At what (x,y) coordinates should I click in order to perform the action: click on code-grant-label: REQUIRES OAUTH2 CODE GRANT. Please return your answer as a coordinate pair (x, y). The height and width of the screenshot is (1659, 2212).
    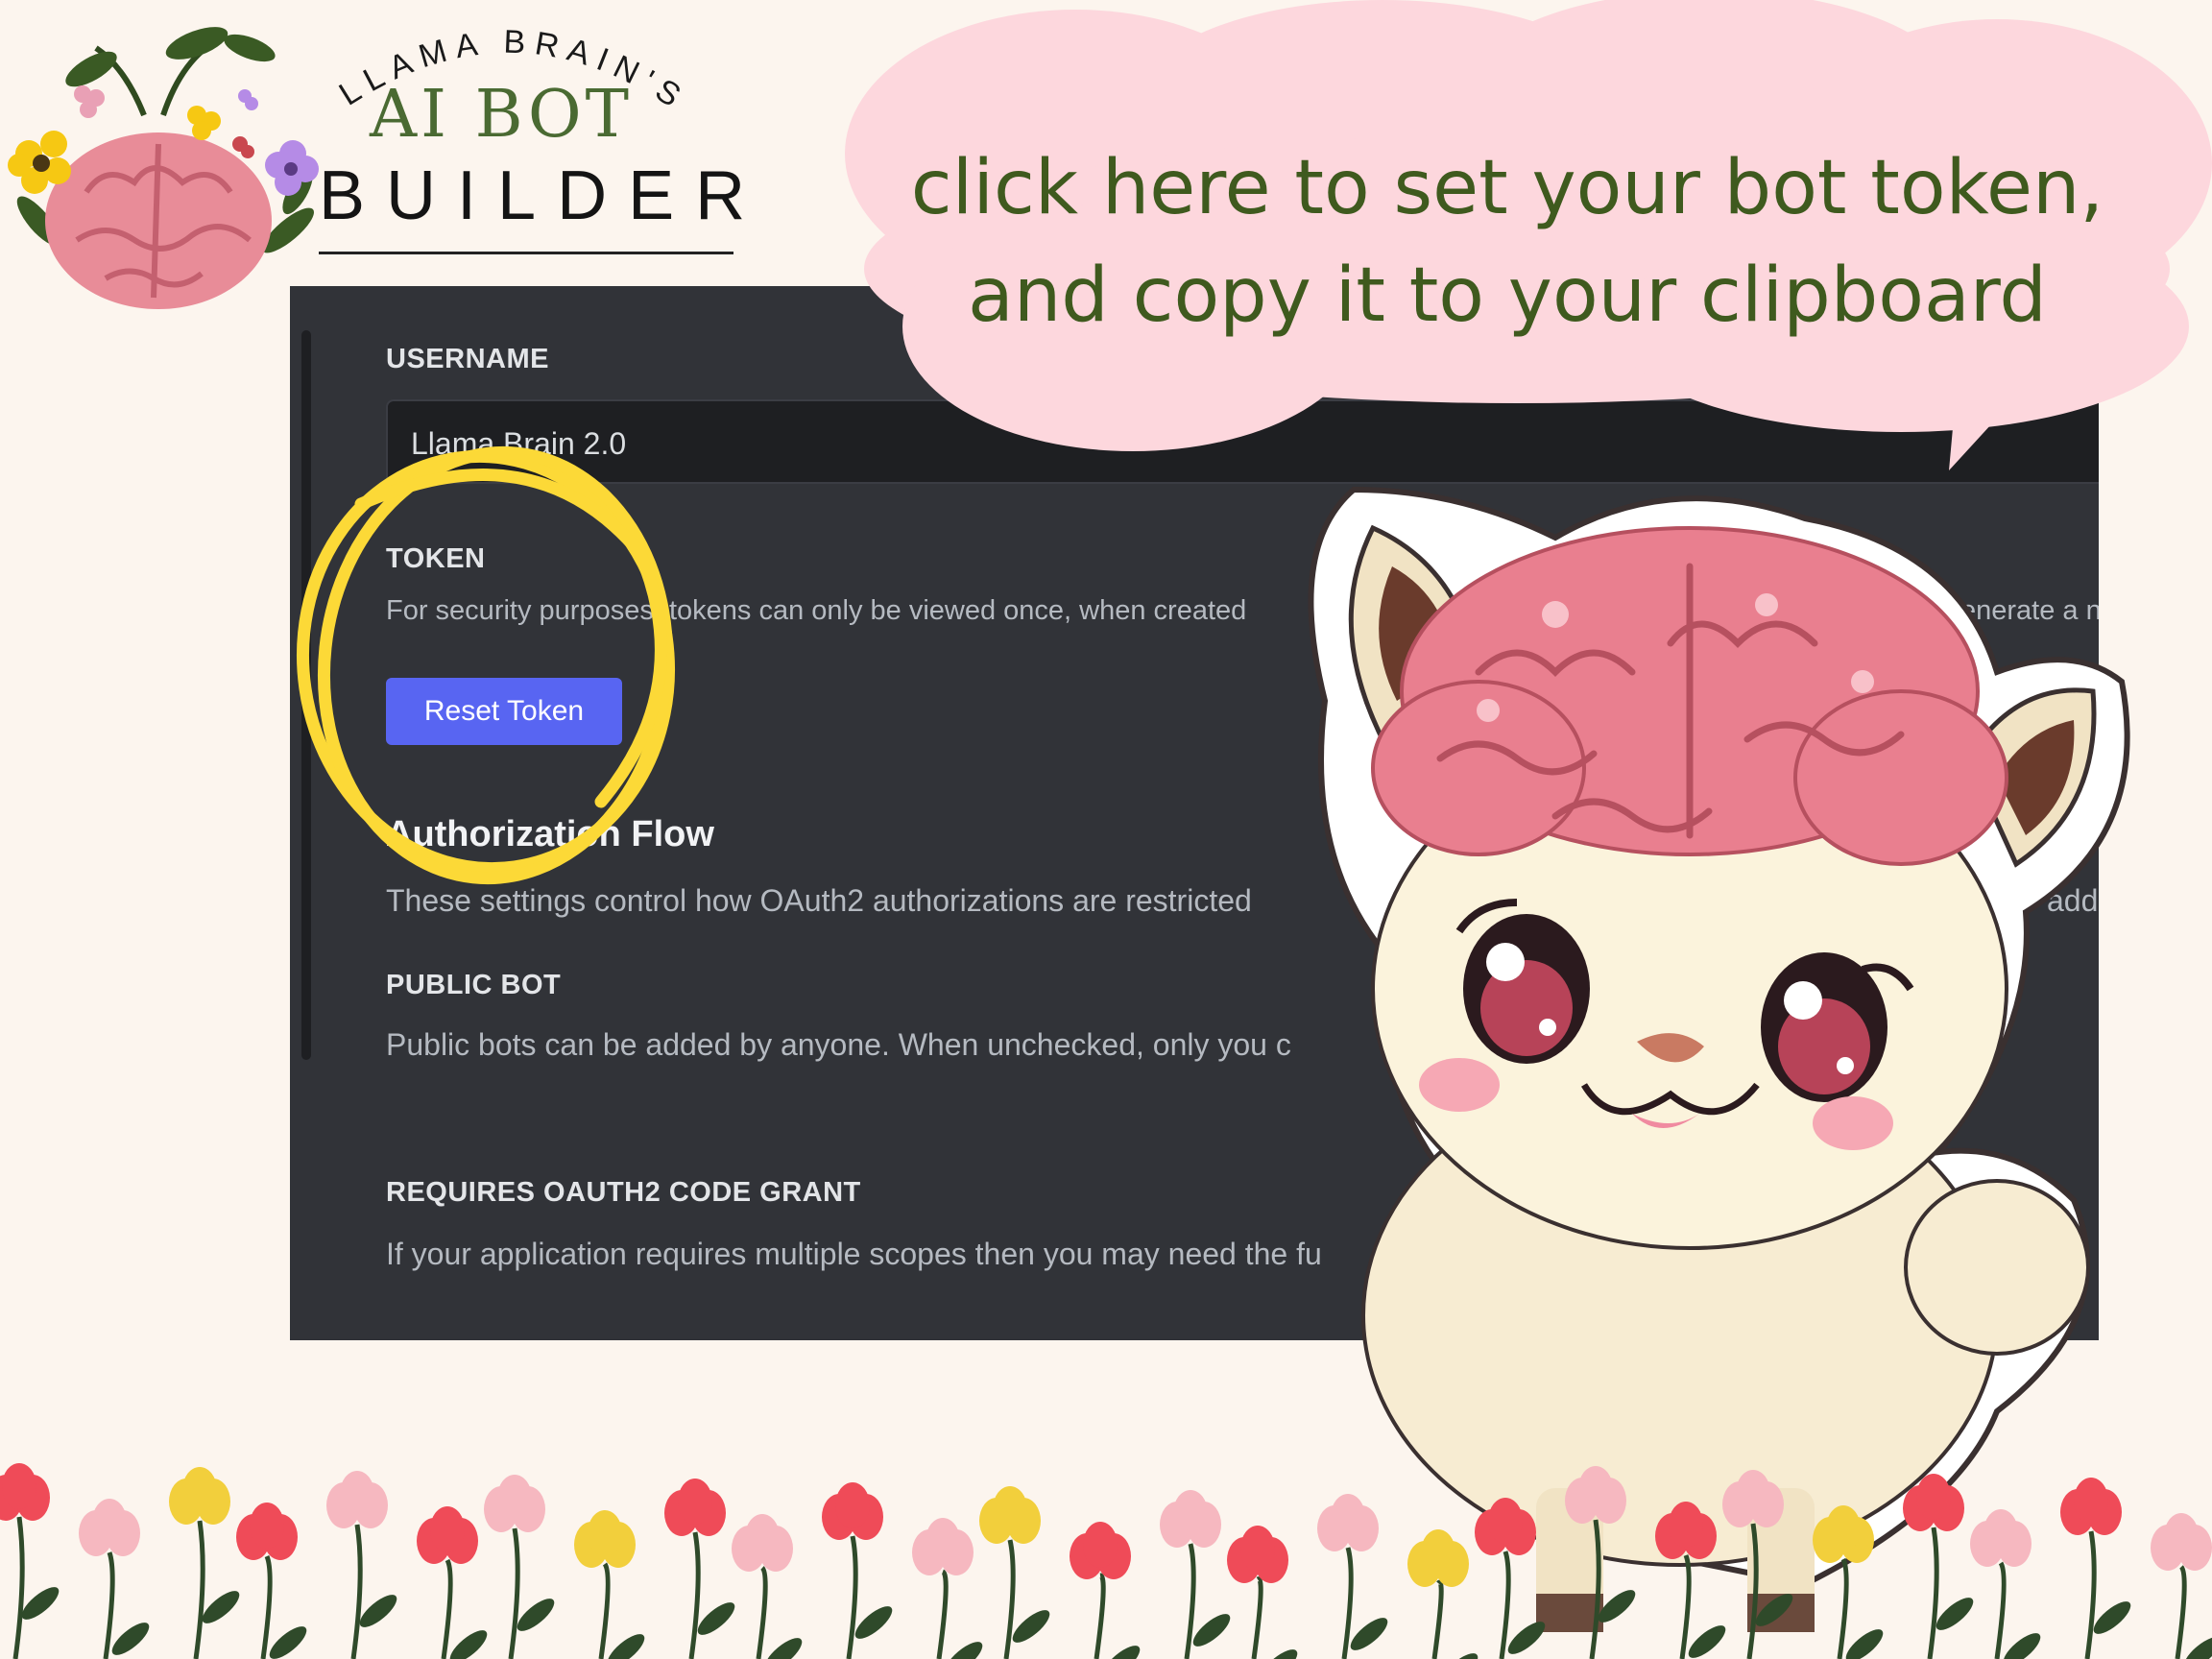
    Looking at the image, I should click on (623, 1192).